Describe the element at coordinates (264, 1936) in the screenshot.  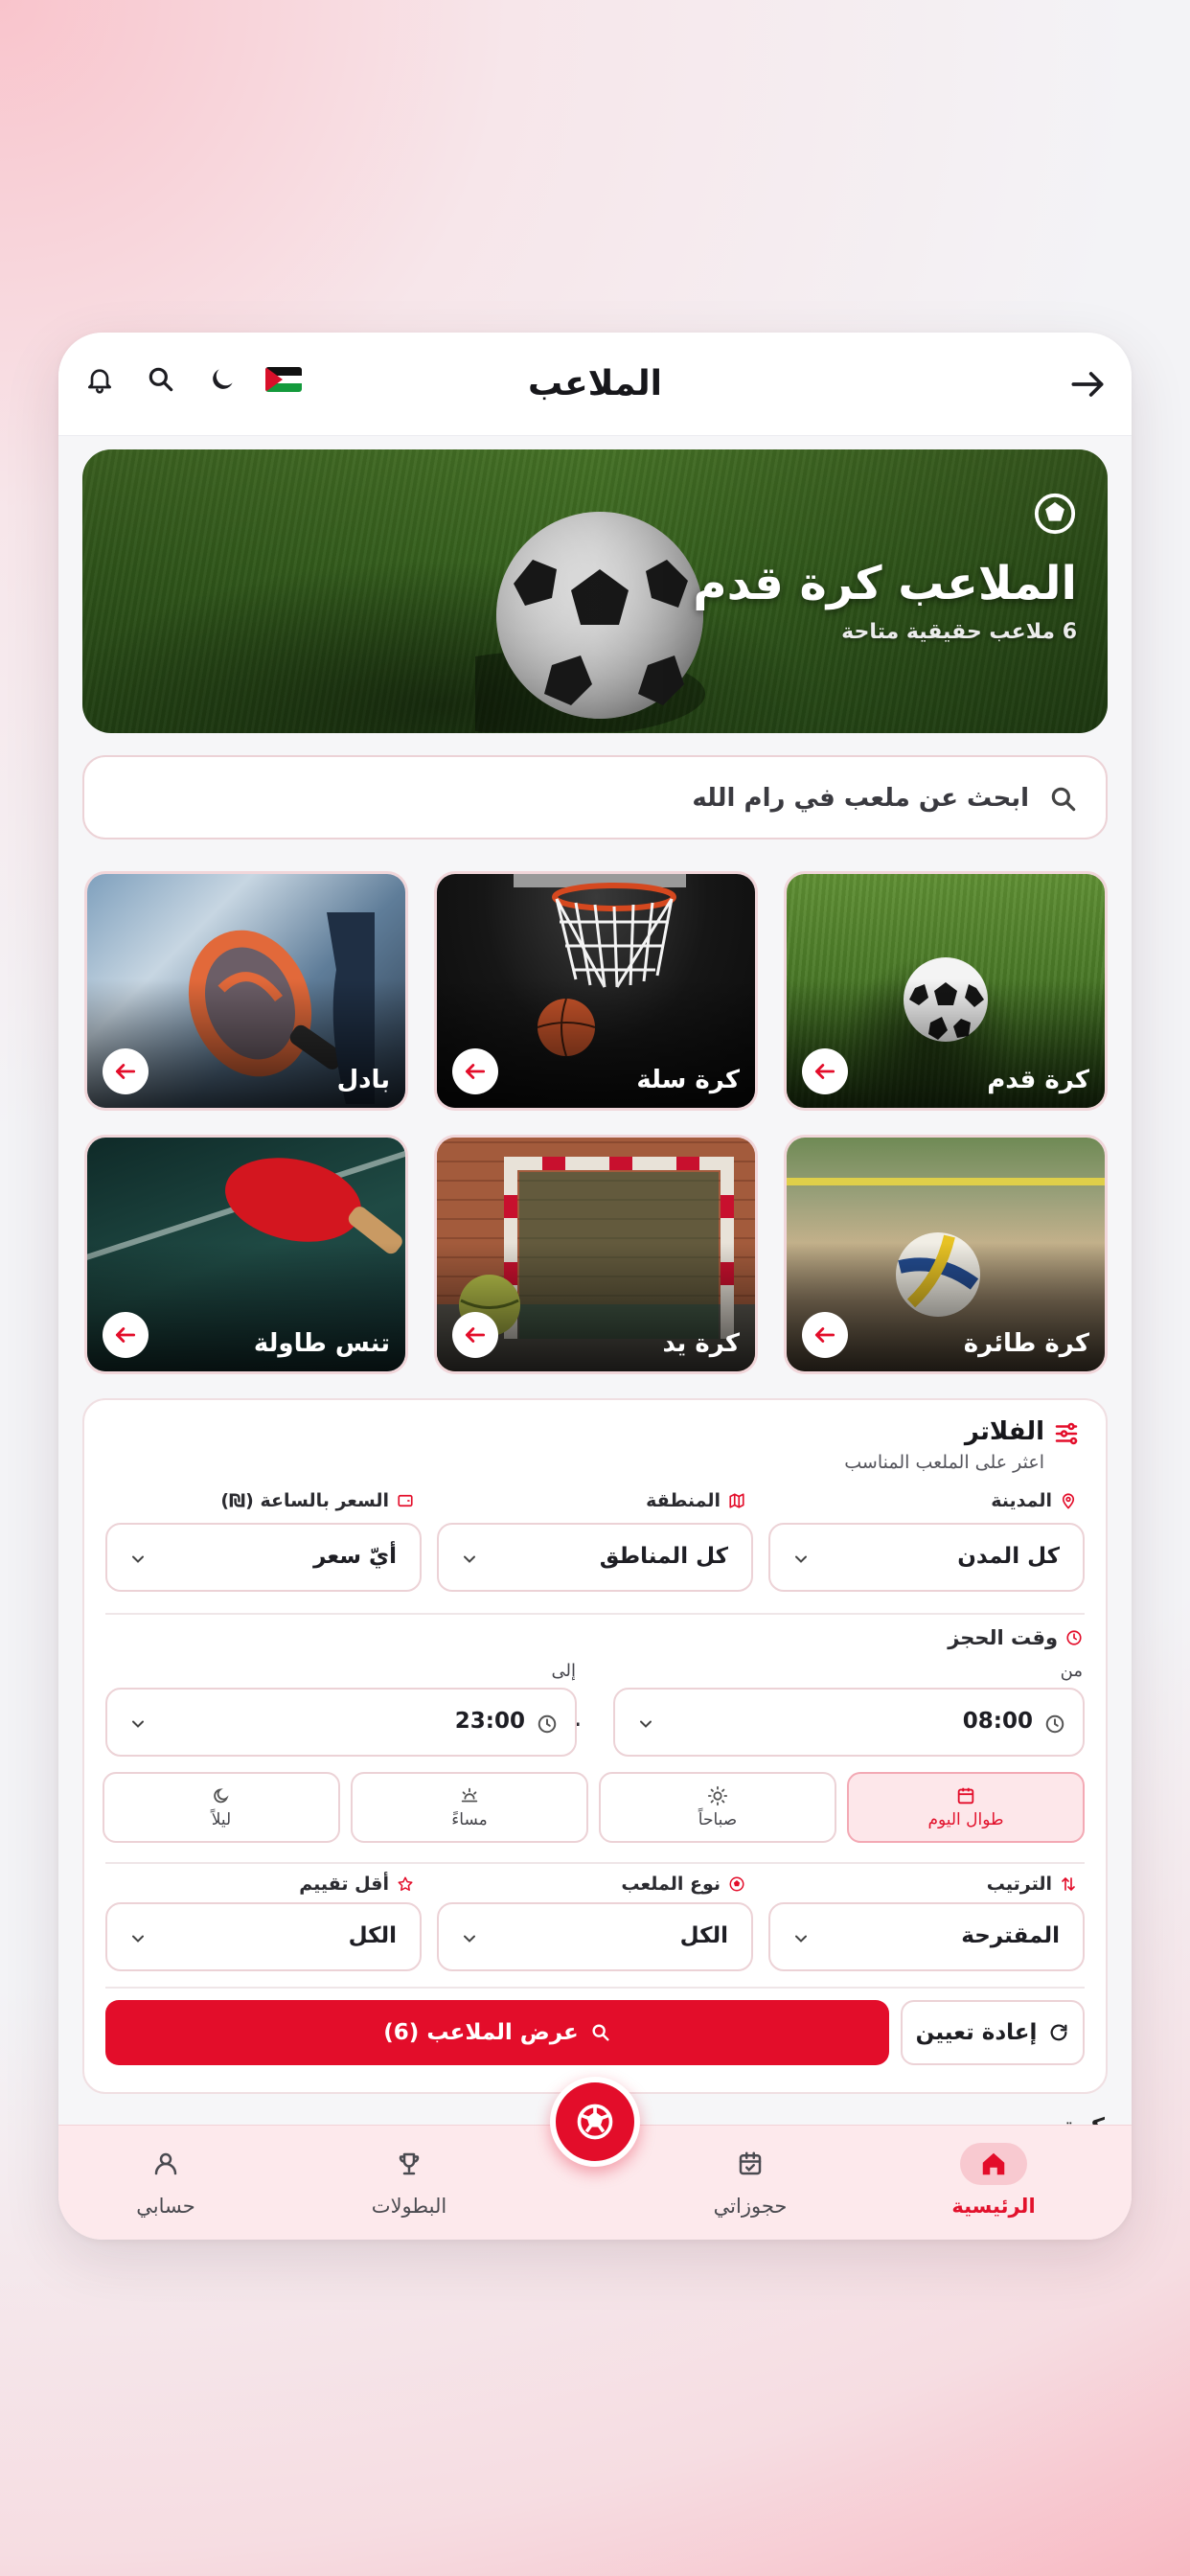
I see `rating-select: الكل` at that location.